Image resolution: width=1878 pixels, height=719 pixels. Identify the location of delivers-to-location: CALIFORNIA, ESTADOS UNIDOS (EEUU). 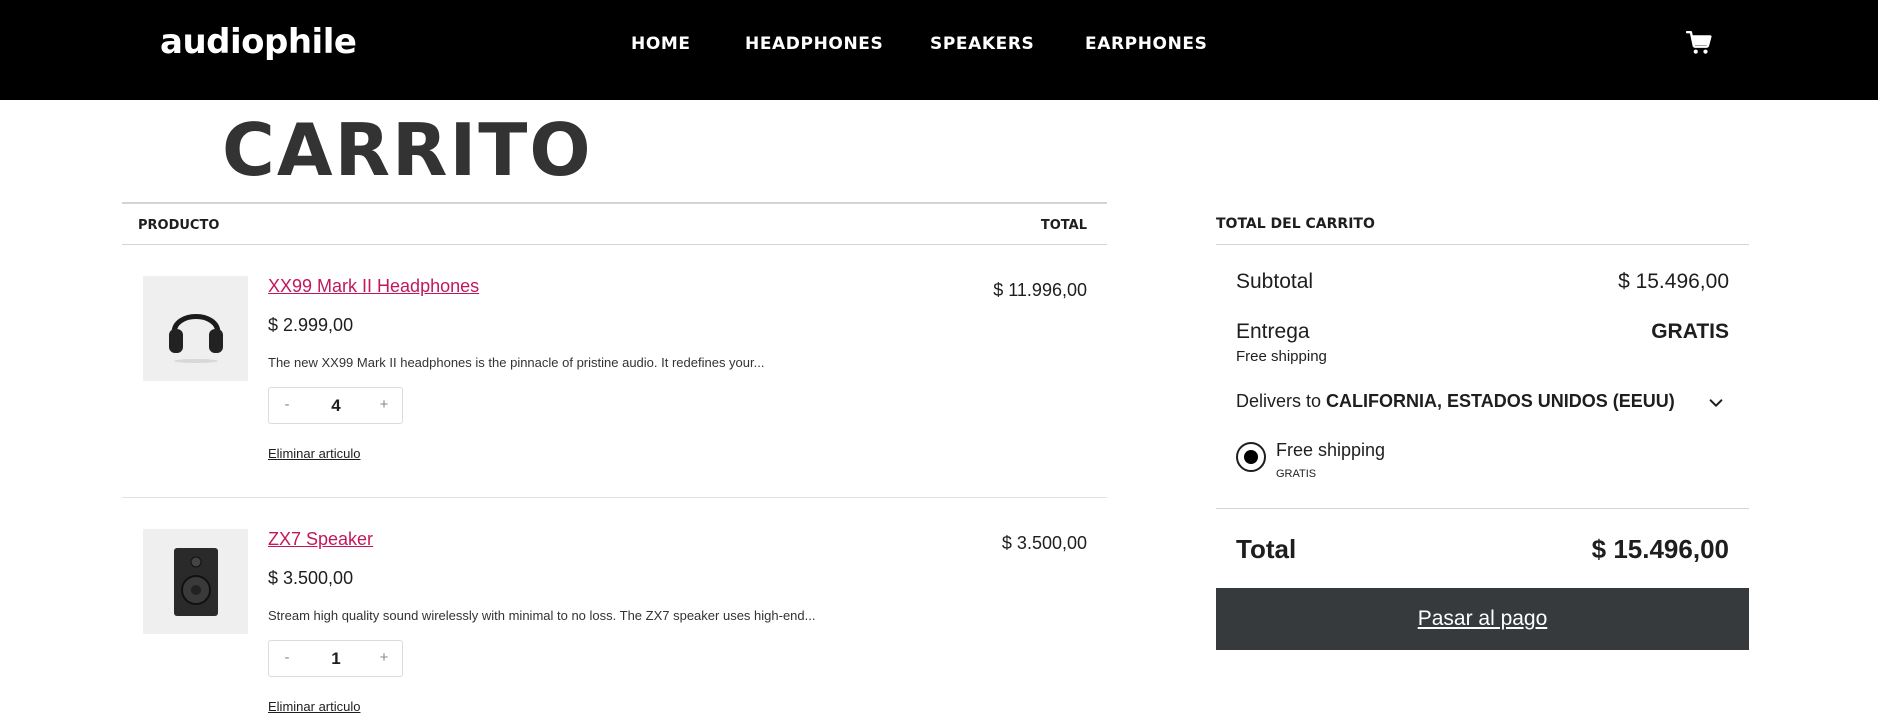
(1500, 401).